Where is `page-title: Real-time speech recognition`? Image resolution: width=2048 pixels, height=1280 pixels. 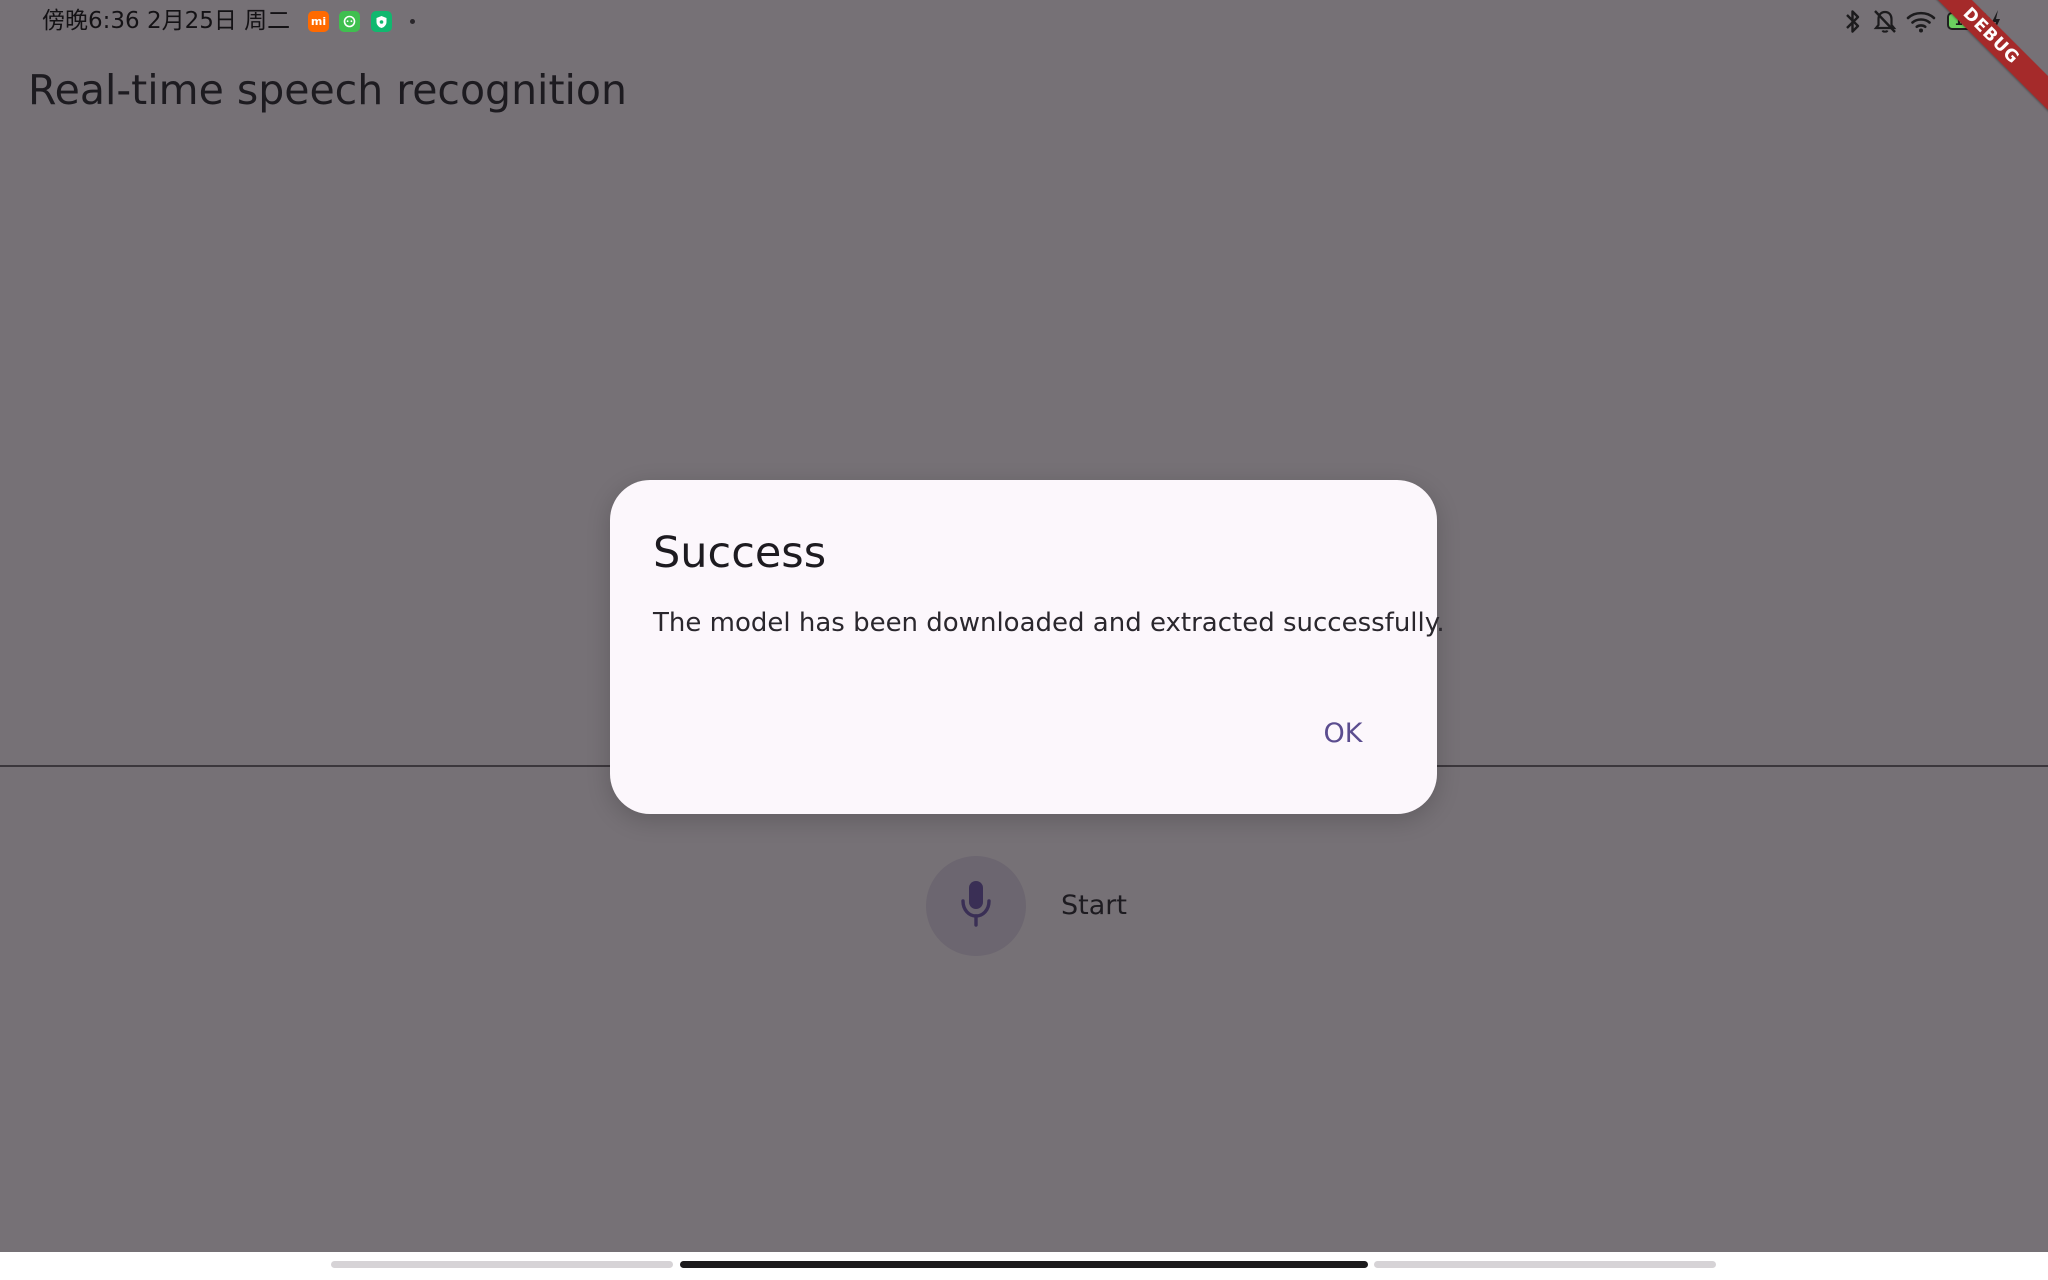 page-title: Real-time speech recognition is located at coordinates (327, 90).